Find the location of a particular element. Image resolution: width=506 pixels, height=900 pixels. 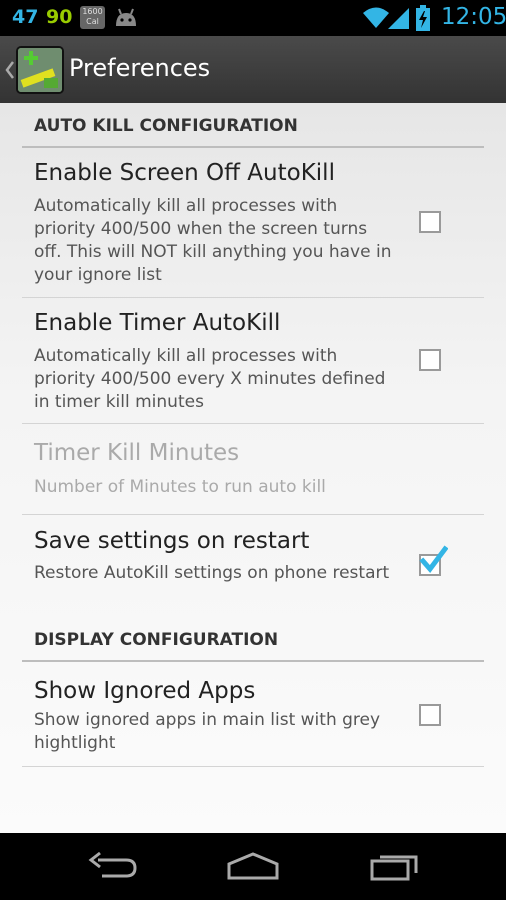

checkmark-icon is located at coordinates (433, 559).